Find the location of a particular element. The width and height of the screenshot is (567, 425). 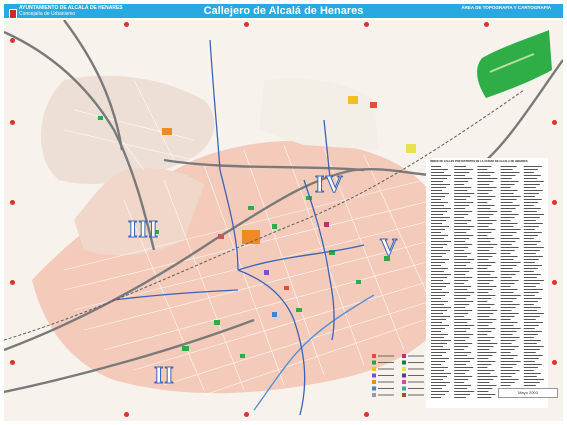

district-label-iii: III is located at coordinates (143, 230).